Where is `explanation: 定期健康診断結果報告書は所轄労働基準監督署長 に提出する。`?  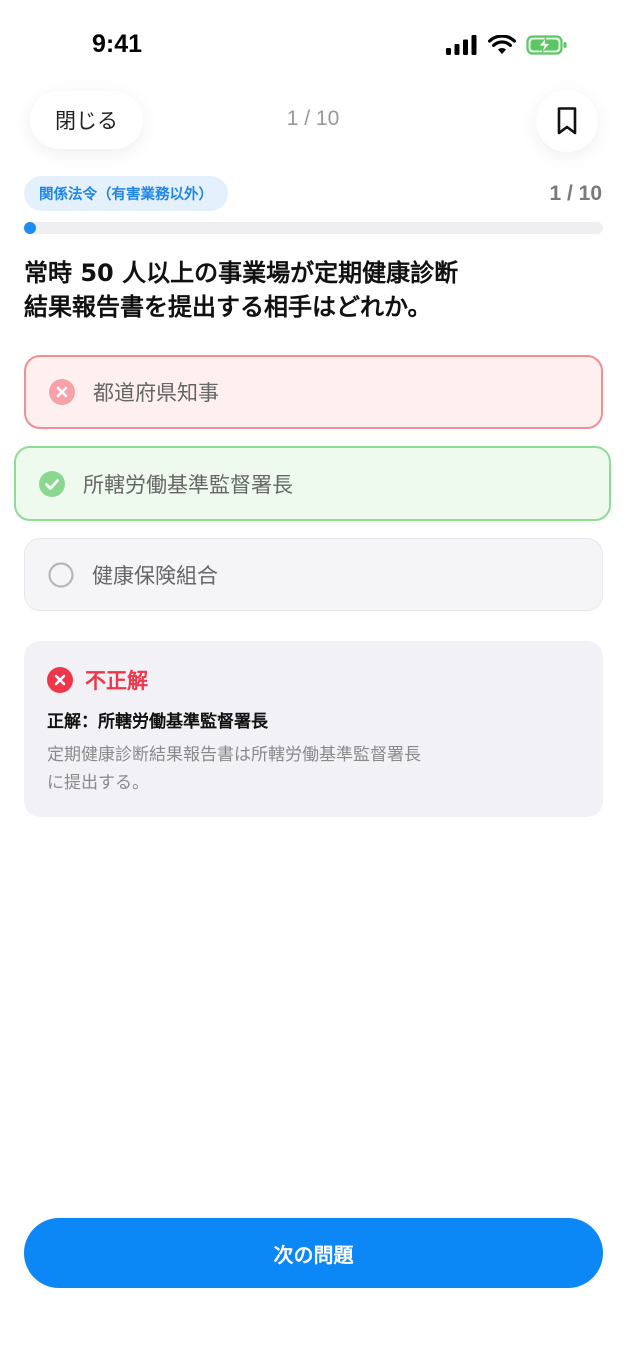 explanation: 定期健康診断結果報告書は所轄労働基準監督署長 に提出する。 is located at coordinates (287, 769).